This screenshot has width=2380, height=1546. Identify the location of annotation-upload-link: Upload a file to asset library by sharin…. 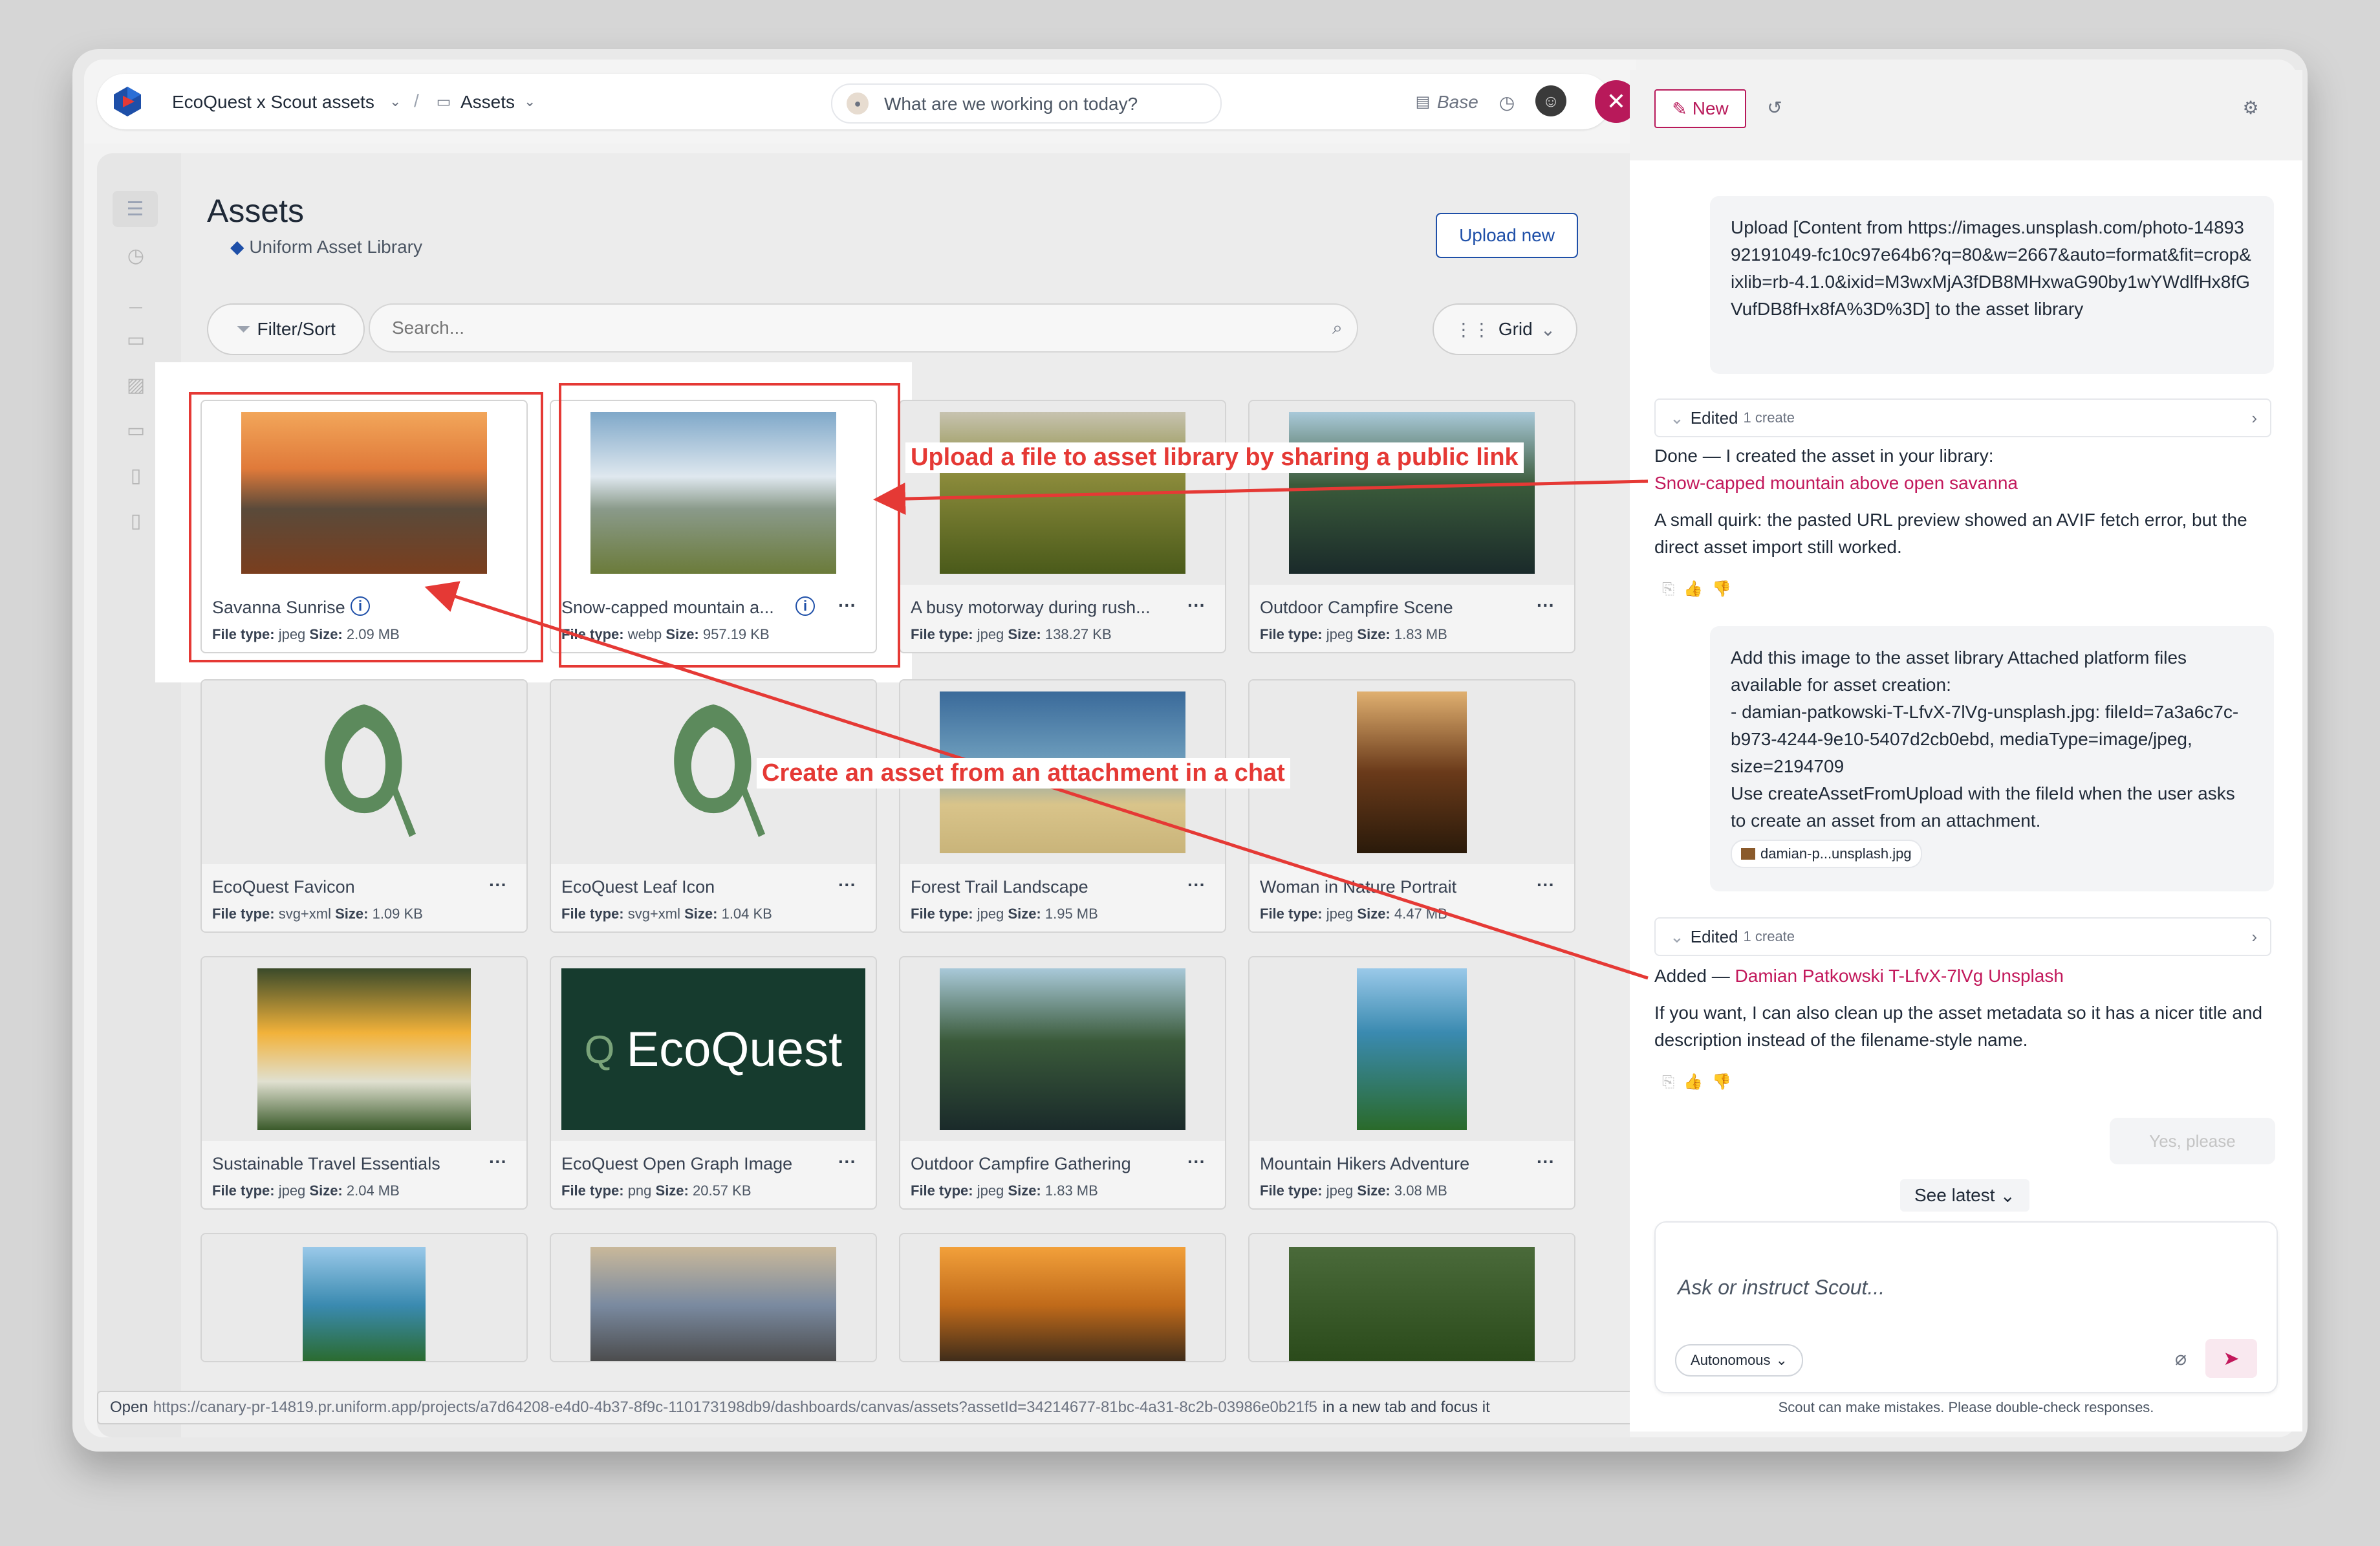
(1214, 457).